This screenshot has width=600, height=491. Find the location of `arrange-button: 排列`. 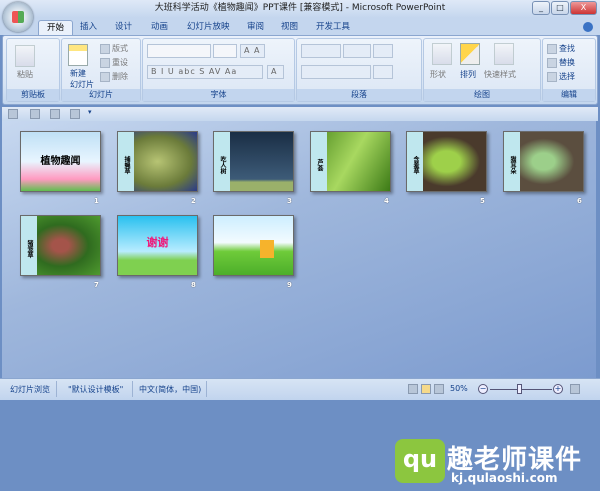

arrange-button: 排列 is located at coordinates (468, 74).